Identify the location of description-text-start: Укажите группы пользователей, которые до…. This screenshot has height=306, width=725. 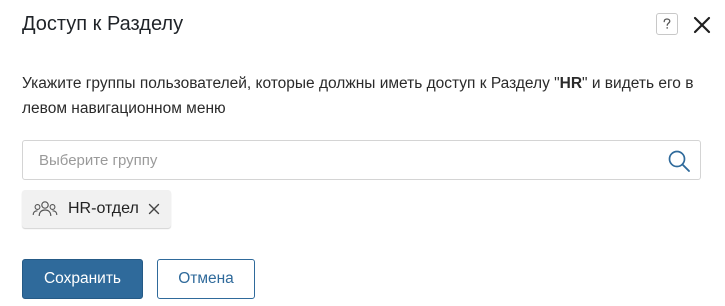
(291, 83).